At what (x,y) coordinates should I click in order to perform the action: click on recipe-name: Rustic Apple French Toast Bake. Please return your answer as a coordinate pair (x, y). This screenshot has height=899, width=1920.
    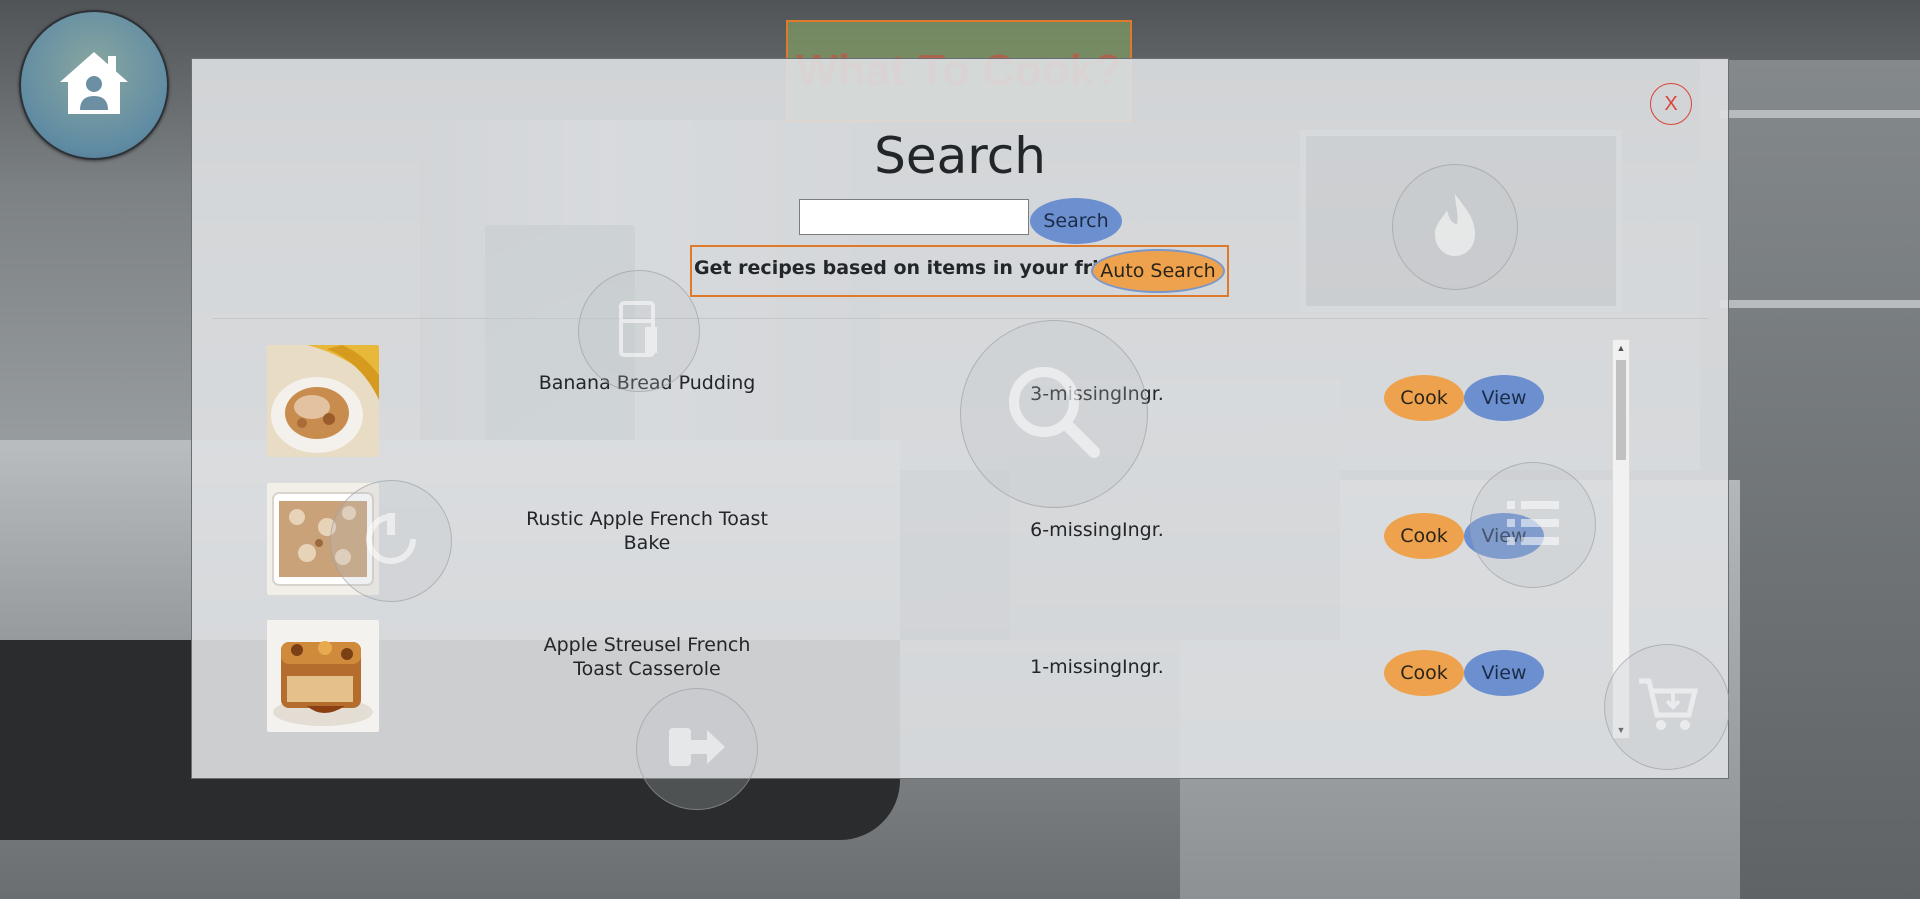
    Looking at the image, I should click on (647, 531).